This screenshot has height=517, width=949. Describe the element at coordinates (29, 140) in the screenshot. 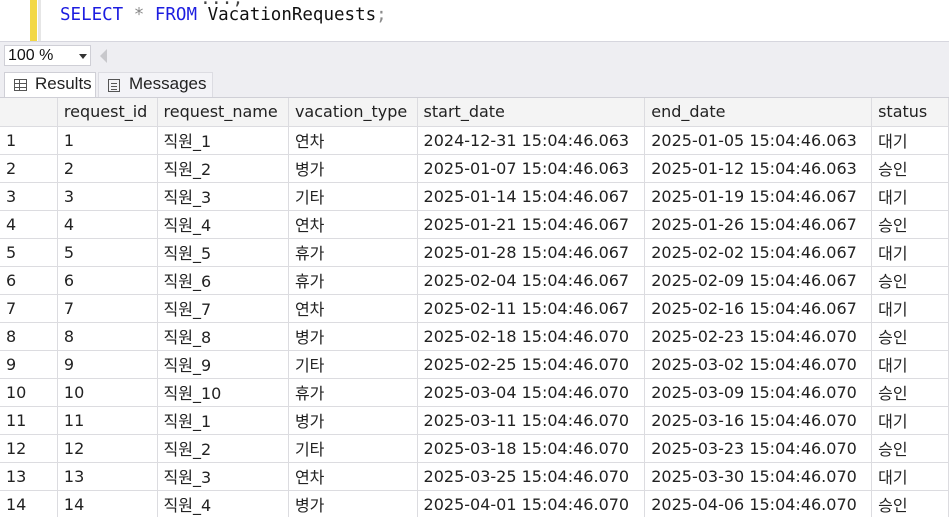

I see `row-number: 1` at that location.